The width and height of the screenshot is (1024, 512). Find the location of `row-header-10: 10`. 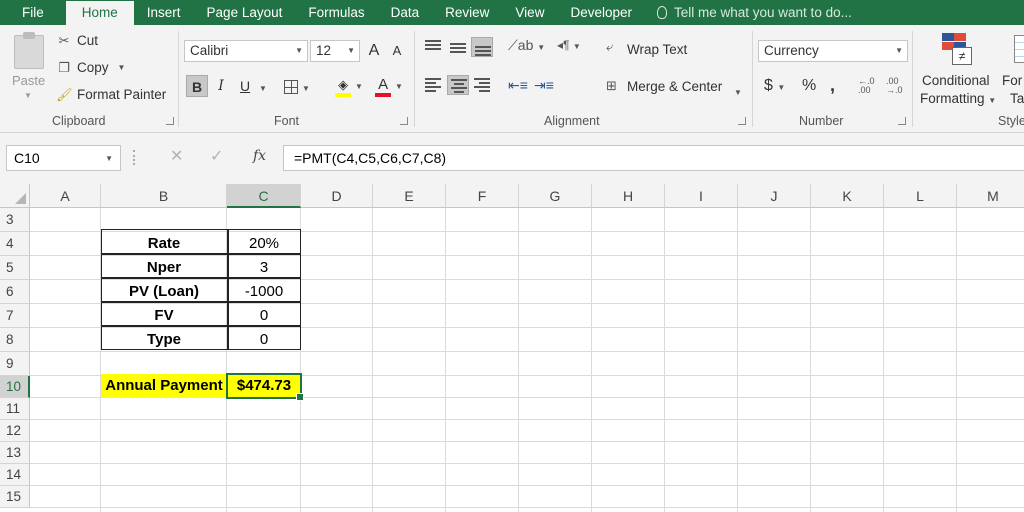

row-header-10: 10 is located at coordinates (15, 387).